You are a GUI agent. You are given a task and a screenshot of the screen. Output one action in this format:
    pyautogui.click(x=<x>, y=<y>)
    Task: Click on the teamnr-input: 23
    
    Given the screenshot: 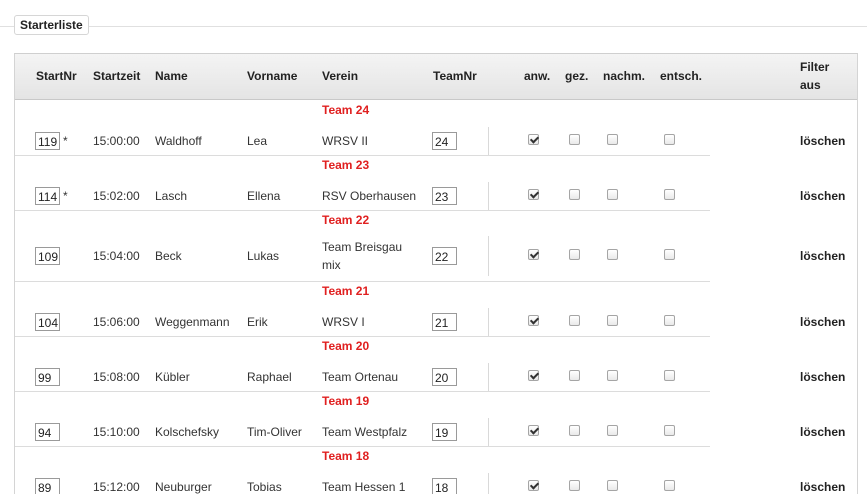 What is the action you would take?
    pyautogui.click(x=444, y=196)
    